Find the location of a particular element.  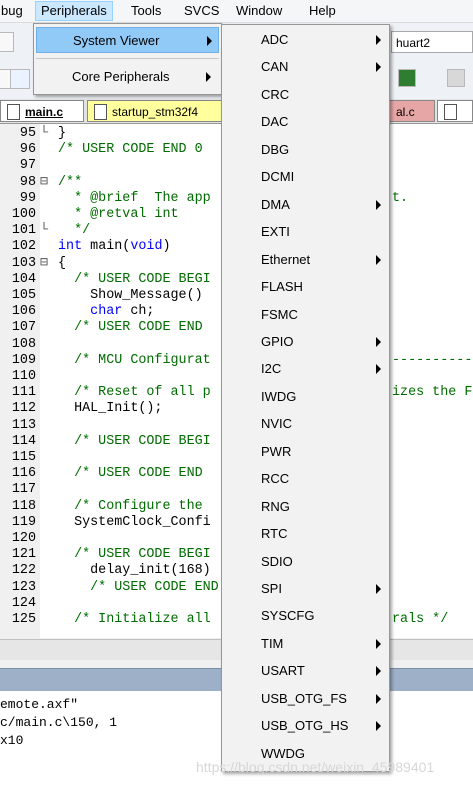

code-text: int main(void) is located at coordinates (114, 247).